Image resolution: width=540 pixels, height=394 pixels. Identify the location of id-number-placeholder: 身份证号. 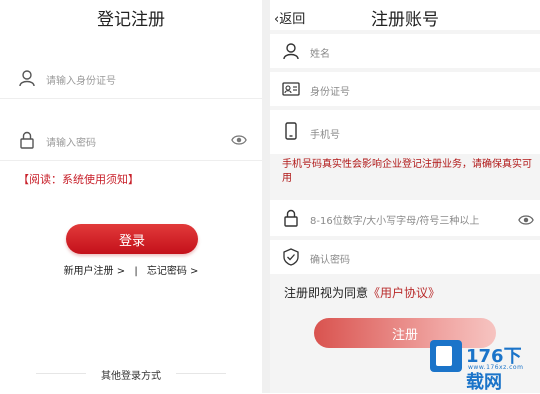
(330, 92).